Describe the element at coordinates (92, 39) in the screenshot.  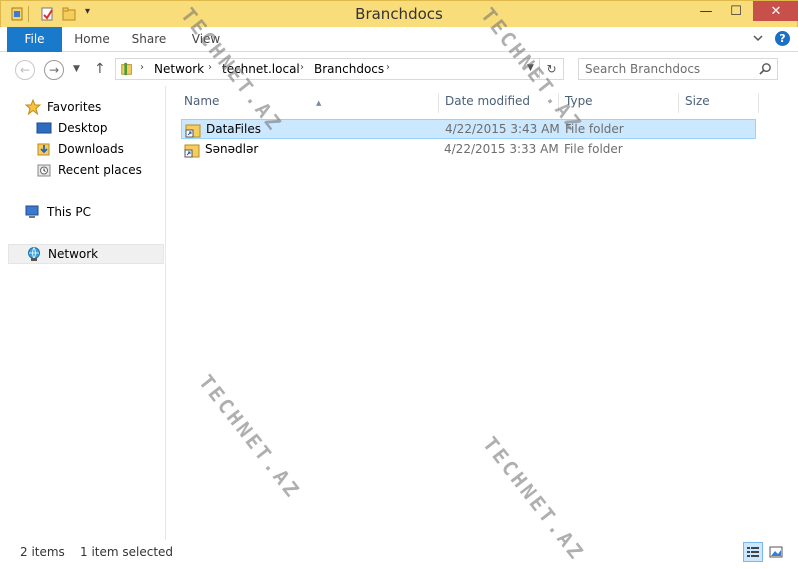
I see `tab-home: Home` at that location.